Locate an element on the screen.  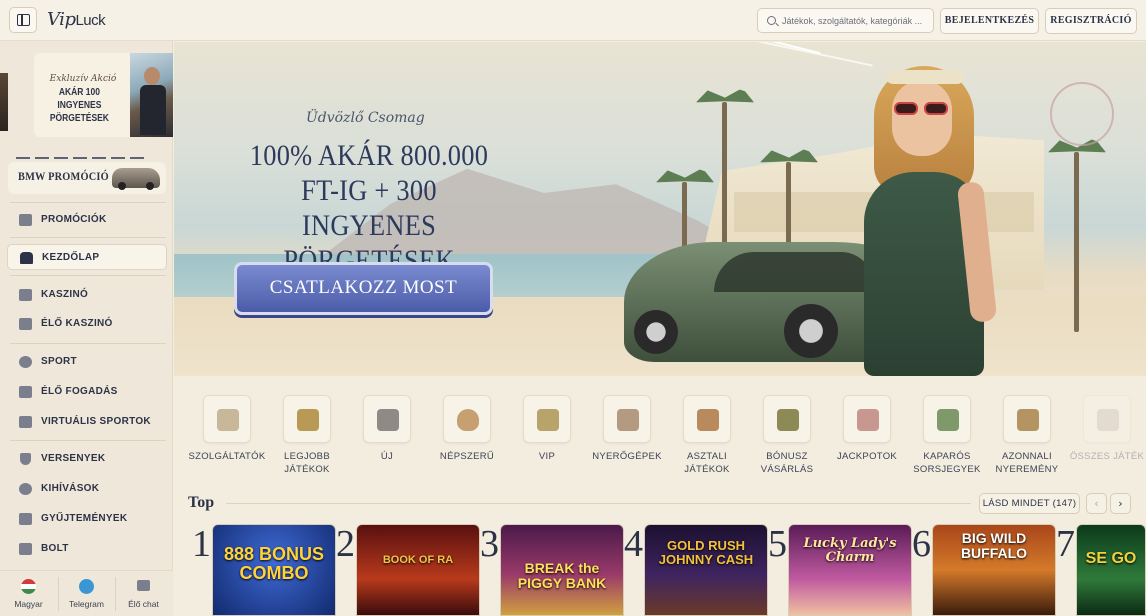
language-selector: Magyar is located at coordinates (28, 593).